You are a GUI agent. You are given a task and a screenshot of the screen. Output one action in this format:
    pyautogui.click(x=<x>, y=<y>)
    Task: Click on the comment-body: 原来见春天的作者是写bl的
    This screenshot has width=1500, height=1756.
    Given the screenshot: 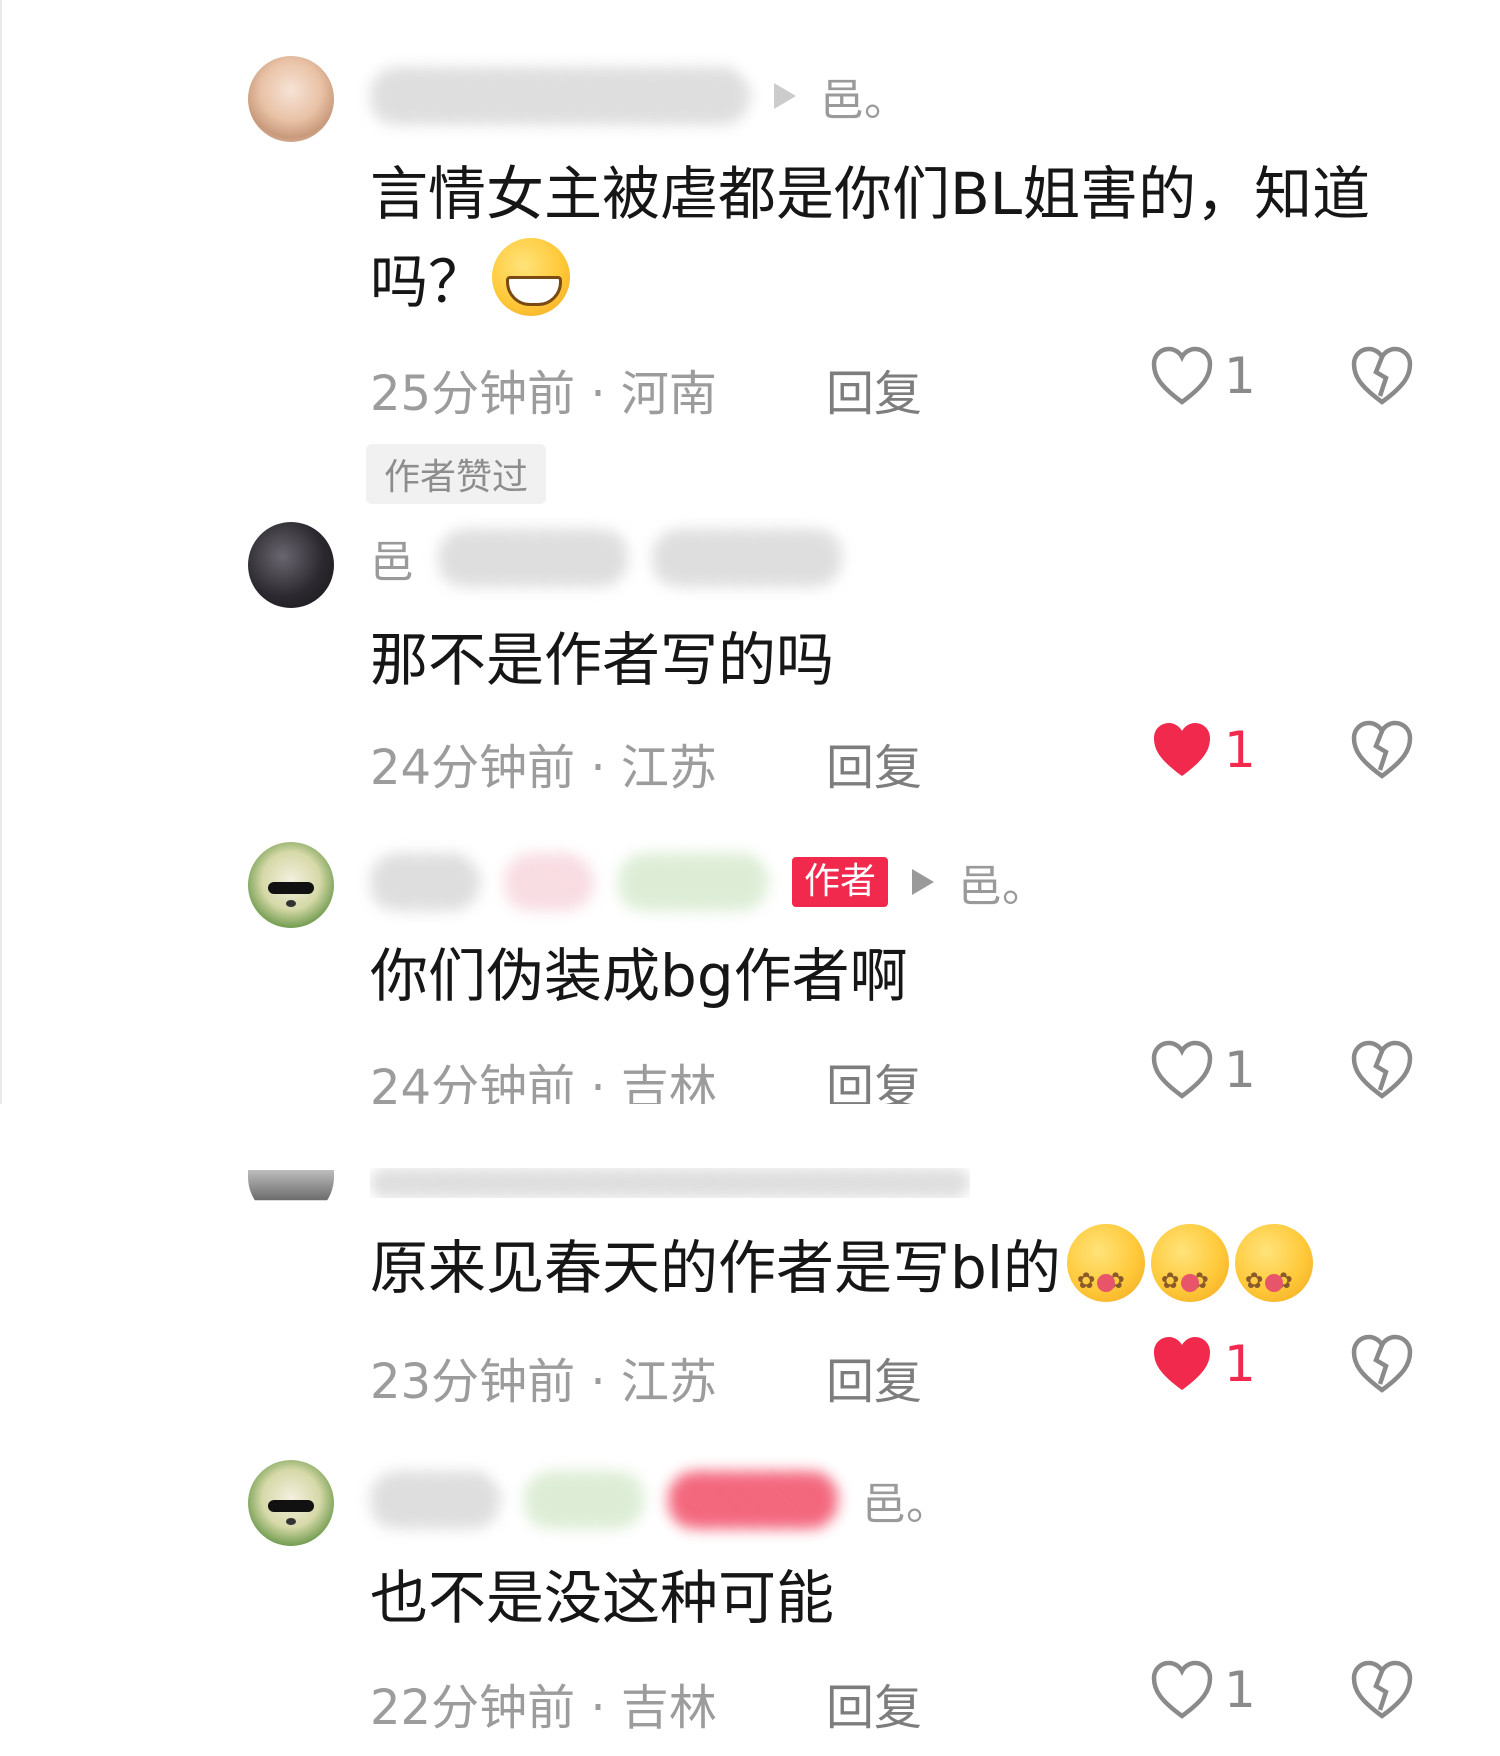 What is the action you would take?
    pyautogui.click(x=715, y=1268)
    